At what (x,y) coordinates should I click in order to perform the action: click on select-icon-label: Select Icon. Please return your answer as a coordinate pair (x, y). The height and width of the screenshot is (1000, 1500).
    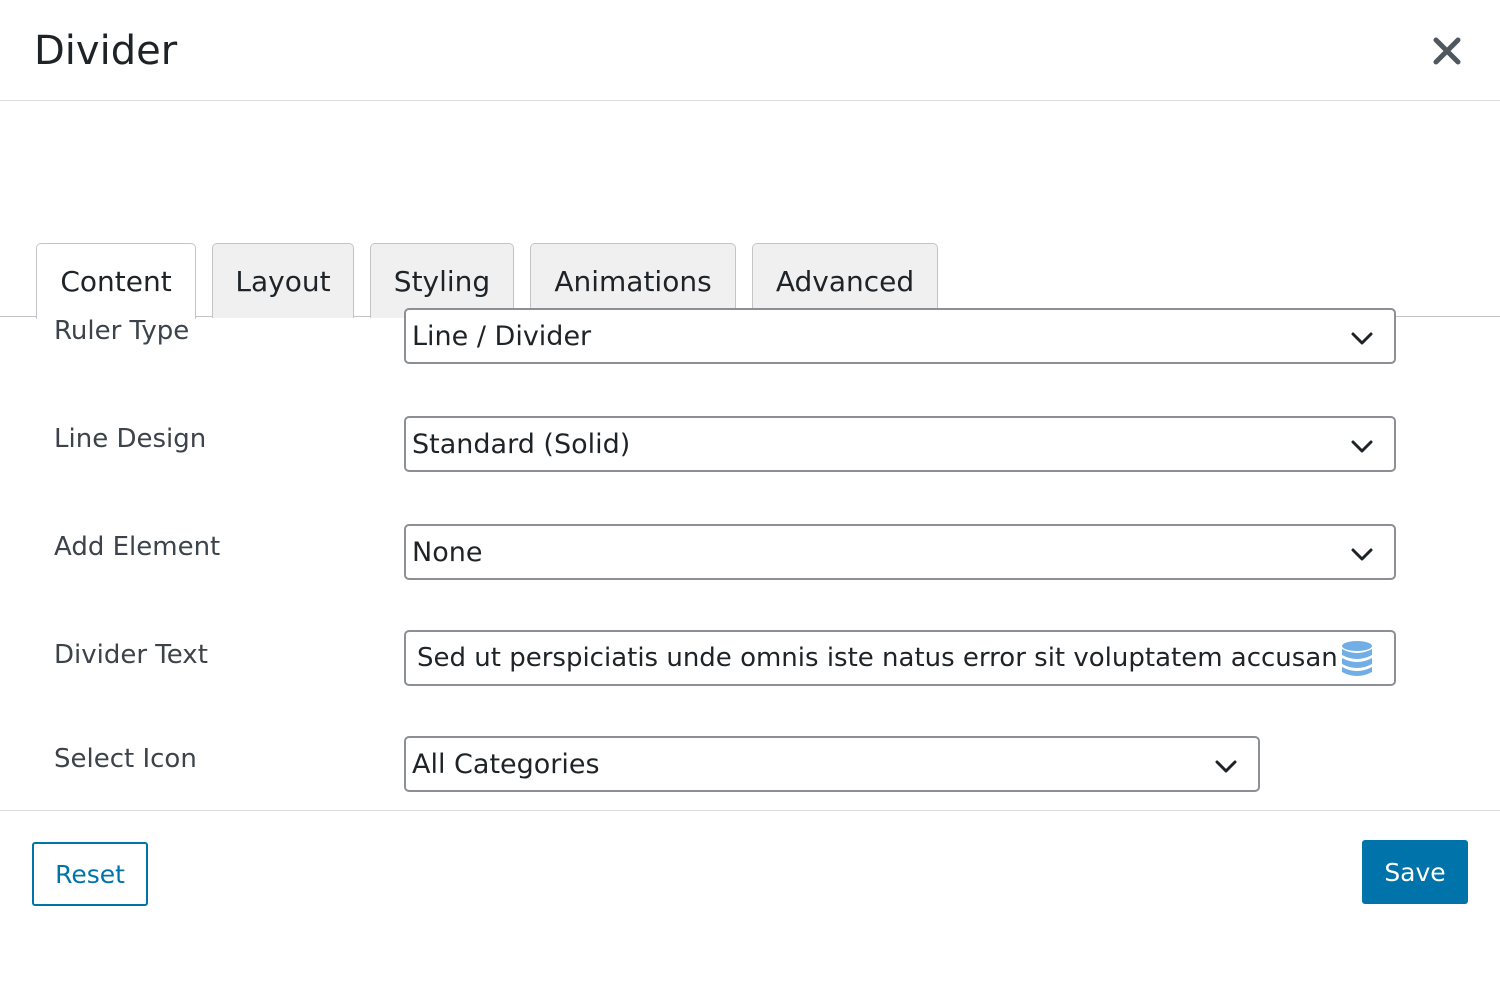
    Looking at the image, I should click on (125, 759).